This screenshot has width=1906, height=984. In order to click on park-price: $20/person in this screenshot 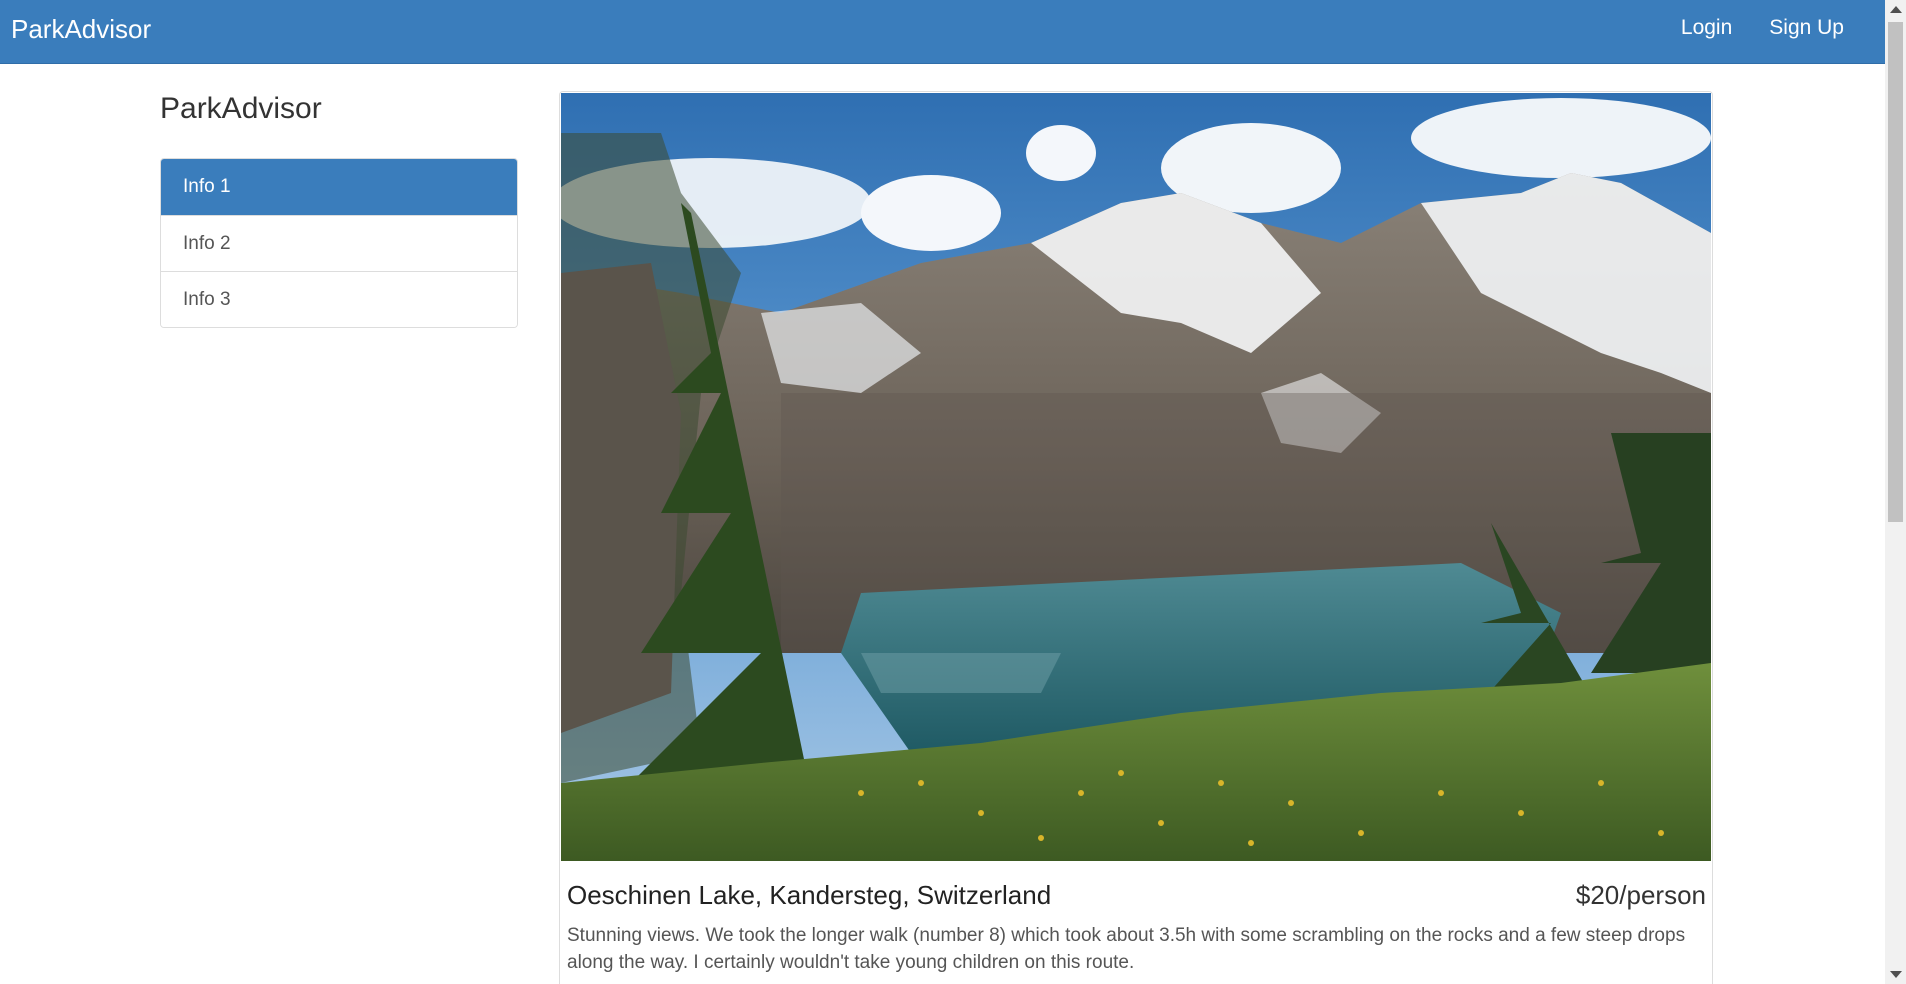, I will do `click(1640, 895)`.